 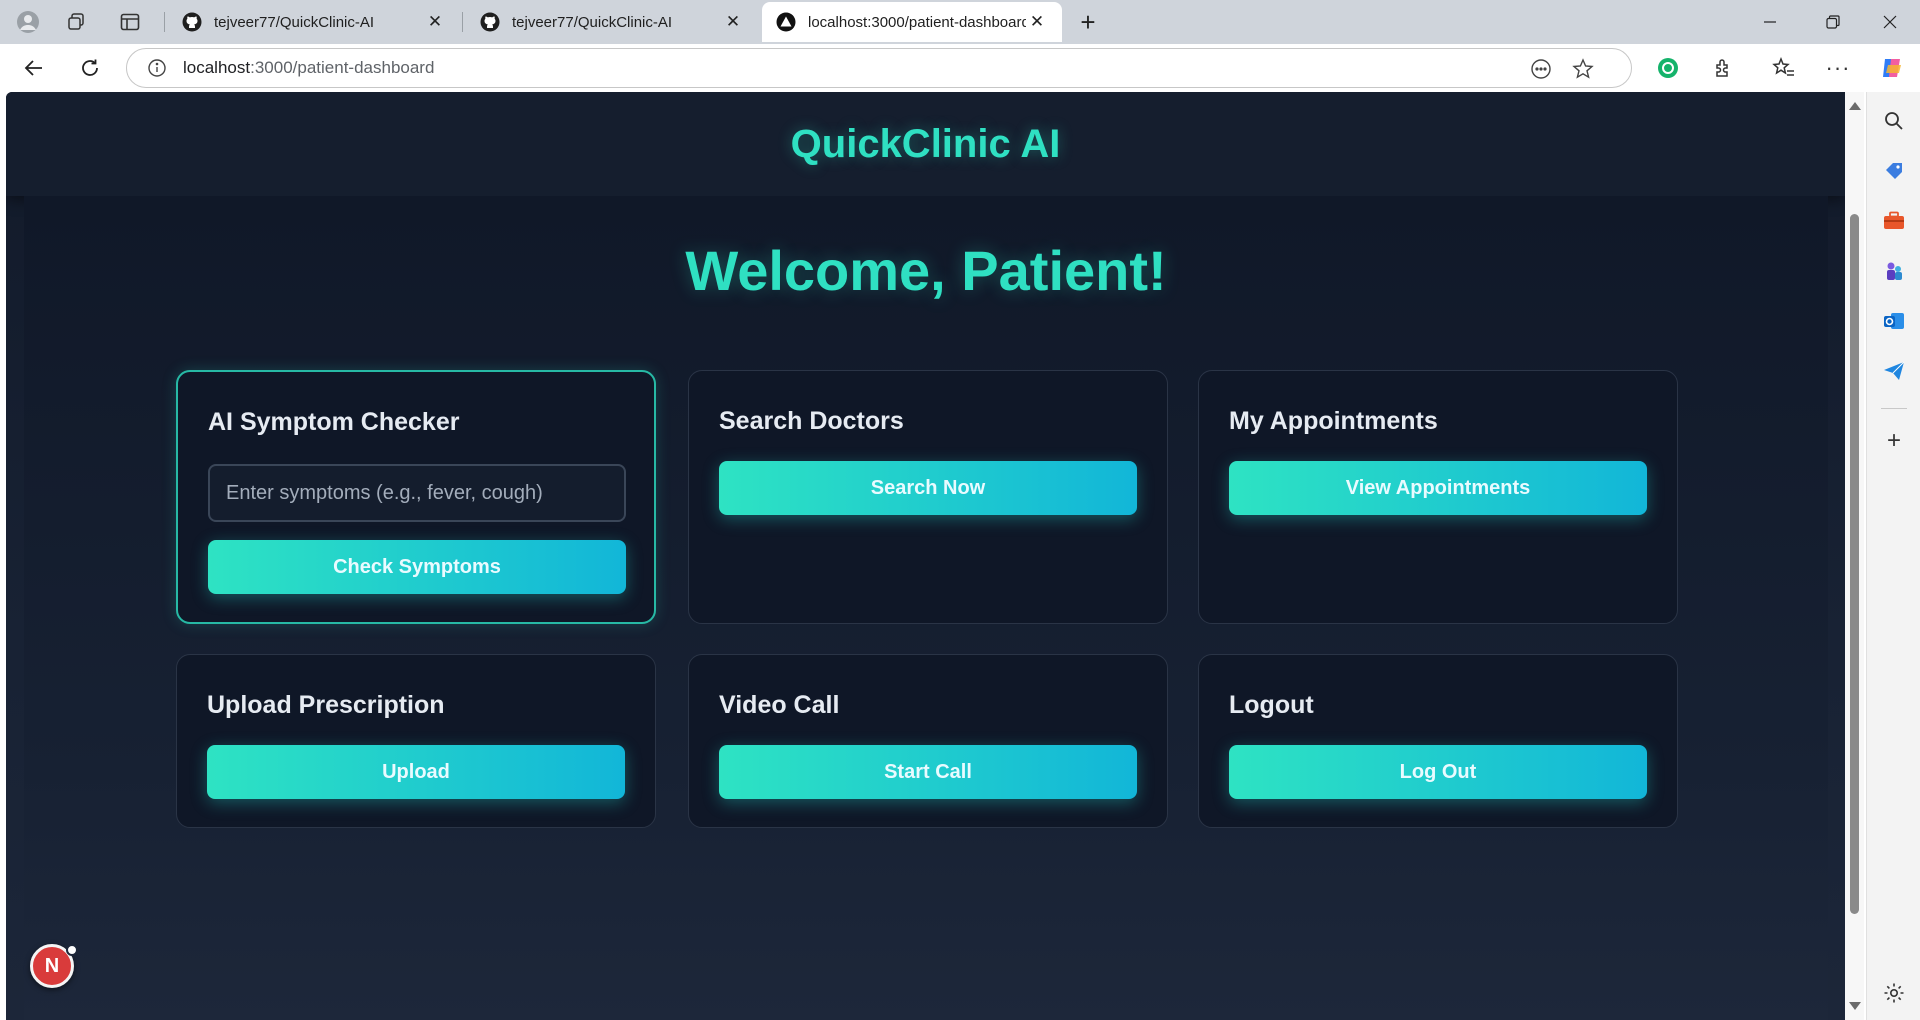 What do you see at coordinates (779, 705) in the screenshot?
I see `card-title: Video Call` at bounding box center [779, 705].